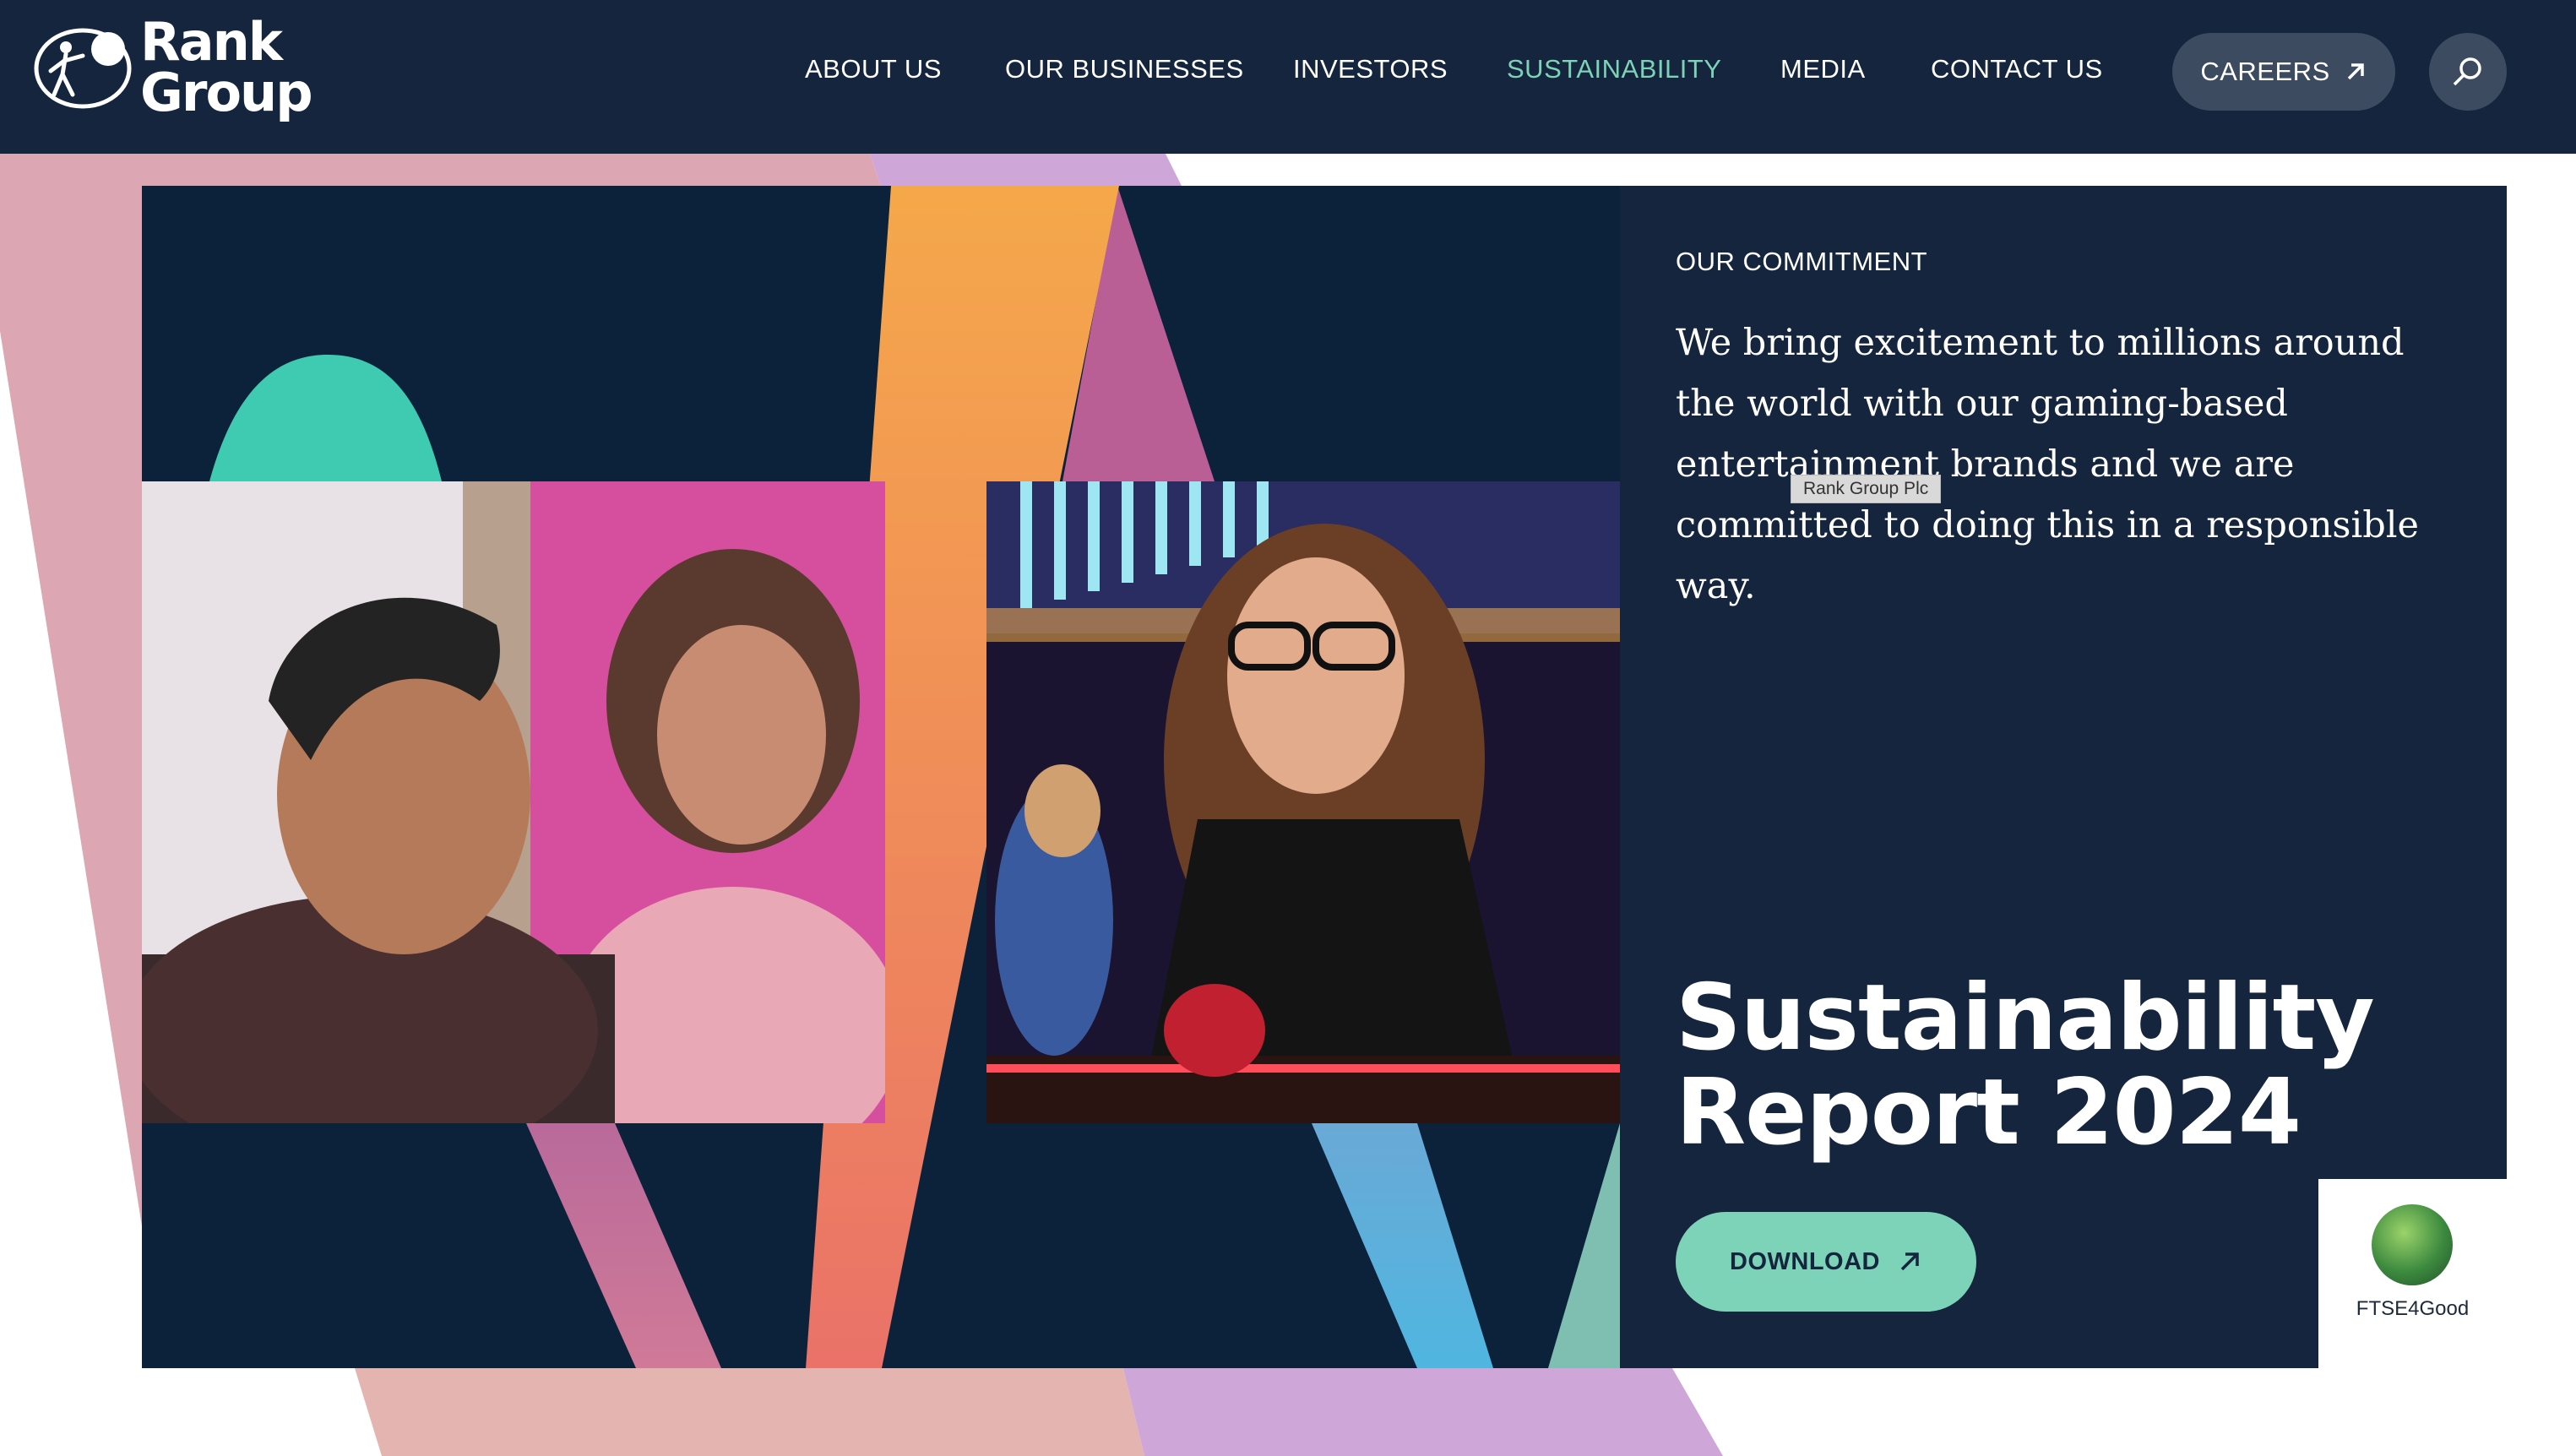  What do you see at coordinates (2265, 71) in the screenshot?
I see `careers-label: CAREERS` at bounding box center [2265, 71].